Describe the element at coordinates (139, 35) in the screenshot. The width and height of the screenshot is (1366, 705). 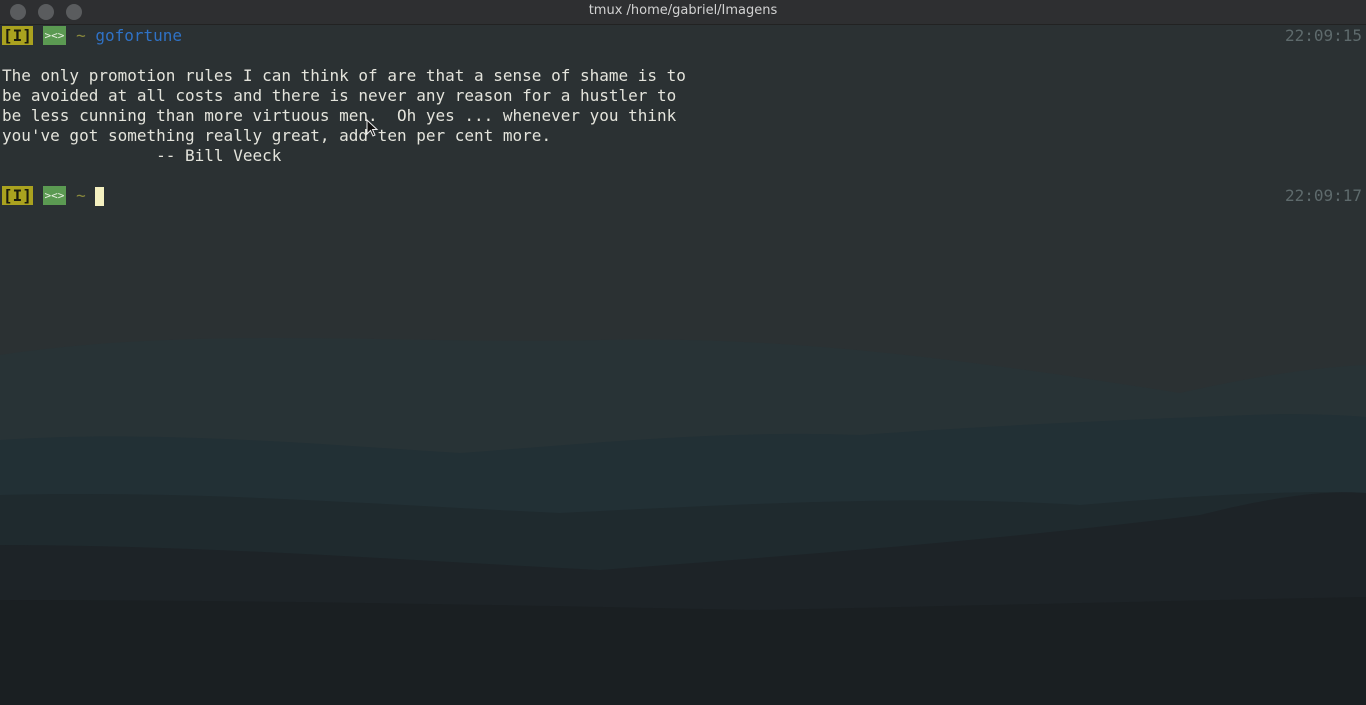
I see `command-text: gofortune` at that location.